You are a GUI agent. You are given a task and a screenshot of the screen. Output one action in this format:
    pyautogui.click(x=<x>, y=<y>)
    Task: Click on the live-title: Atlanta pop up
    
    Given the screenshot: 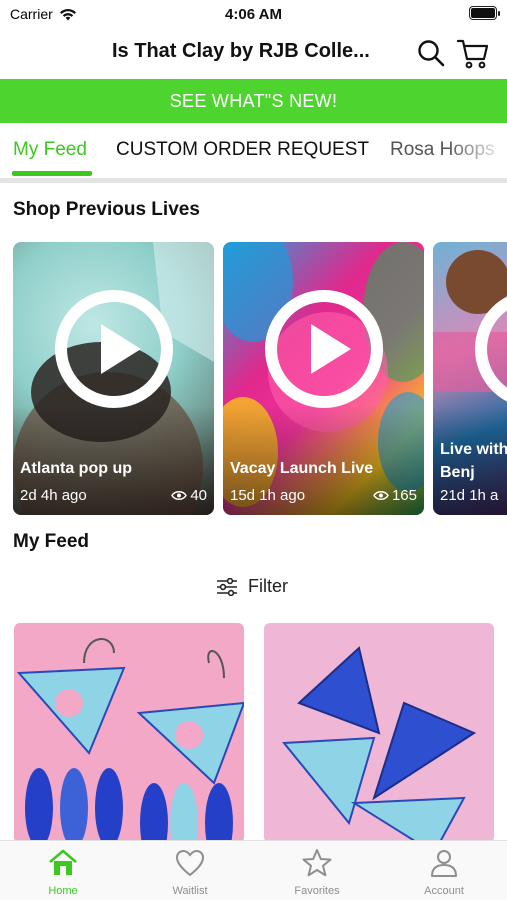 What is the action you would take?
    pyautogui.click(x=76, y=468)
    